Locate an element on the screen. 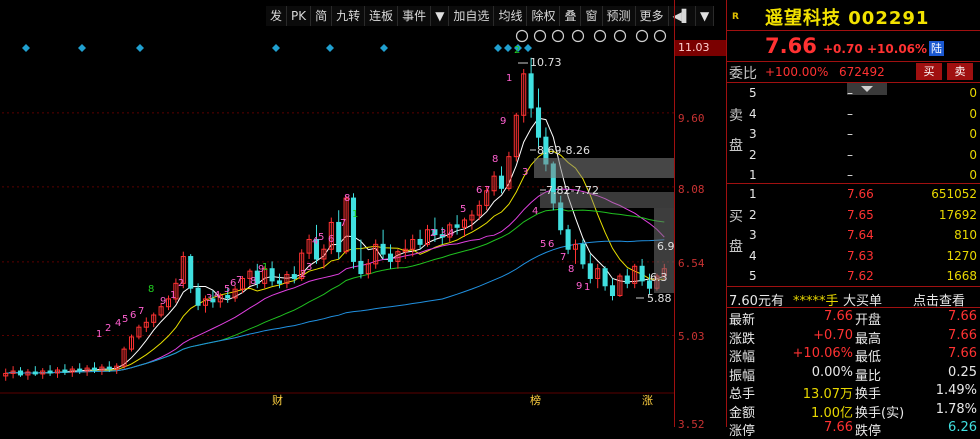  zoom-in-icon is located at coordinates (540, 36).